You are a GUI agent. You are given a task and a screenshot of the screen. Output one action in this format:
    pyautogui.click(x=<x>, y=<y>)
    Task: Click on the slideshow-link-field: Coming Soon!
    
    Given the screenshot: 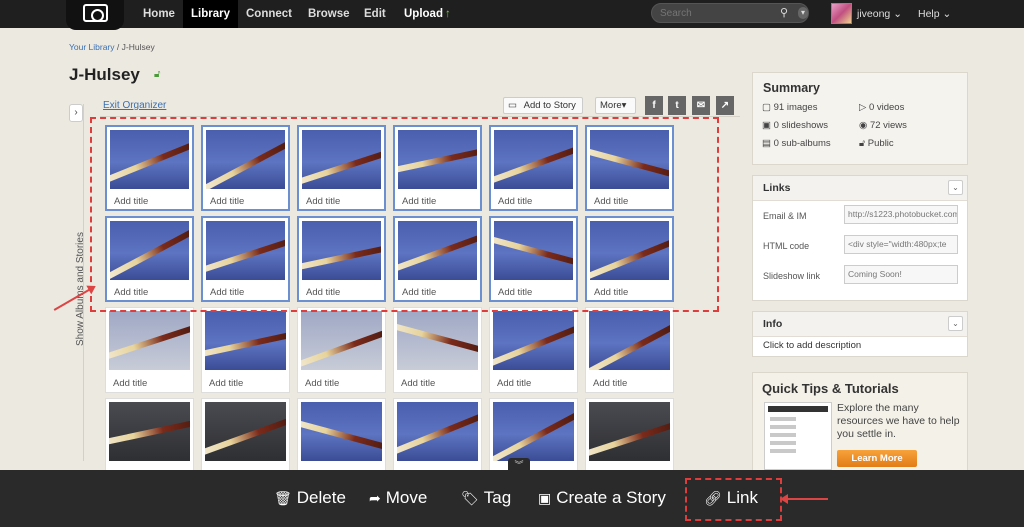 What is the action you would take?
    pyautogui.click(x=901, y=274)
    